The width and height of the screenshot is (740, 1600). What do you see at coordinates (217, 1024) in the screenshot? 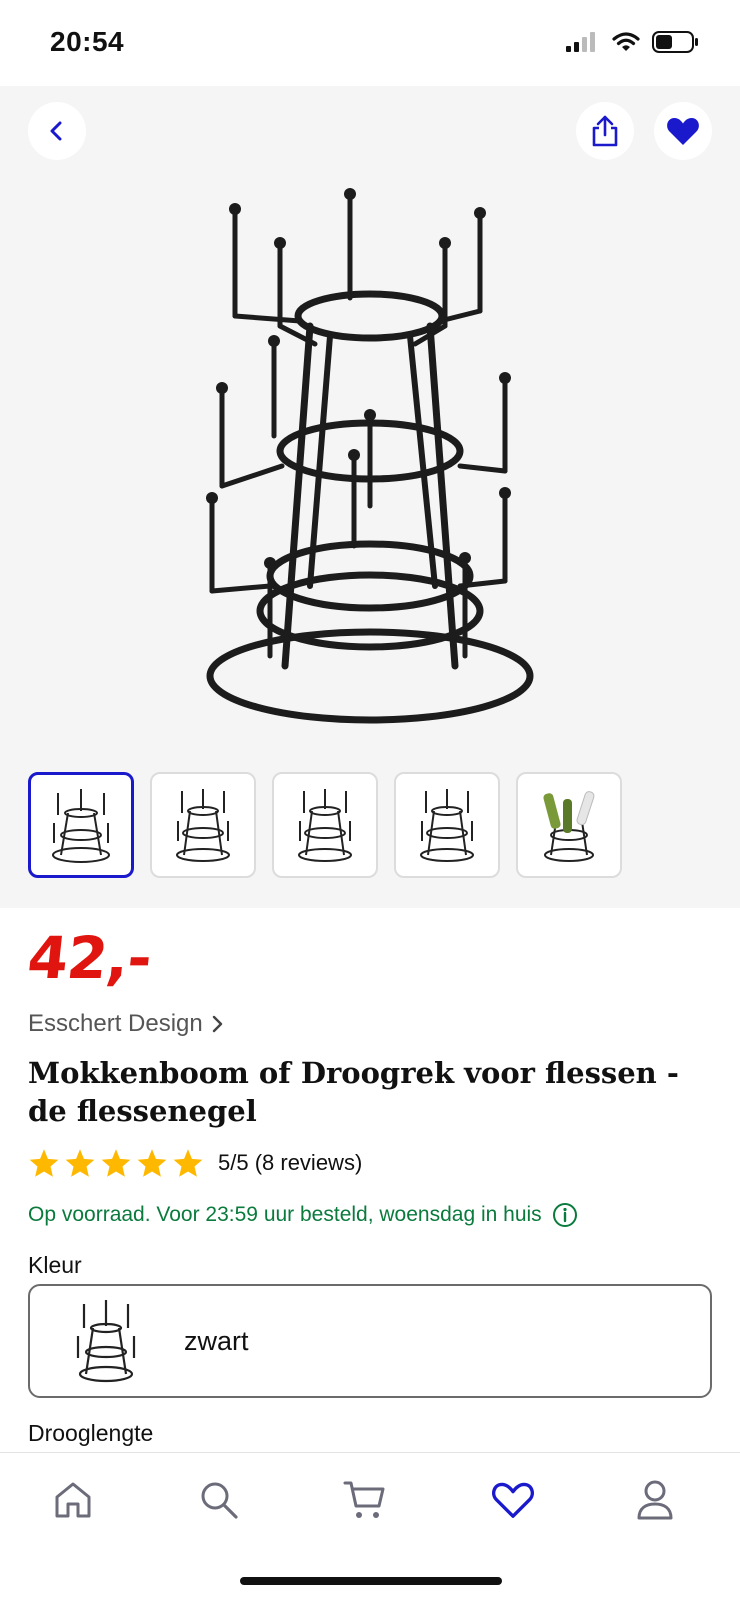
I see `chevron-right-icon` at bounding box center [217, 1024].